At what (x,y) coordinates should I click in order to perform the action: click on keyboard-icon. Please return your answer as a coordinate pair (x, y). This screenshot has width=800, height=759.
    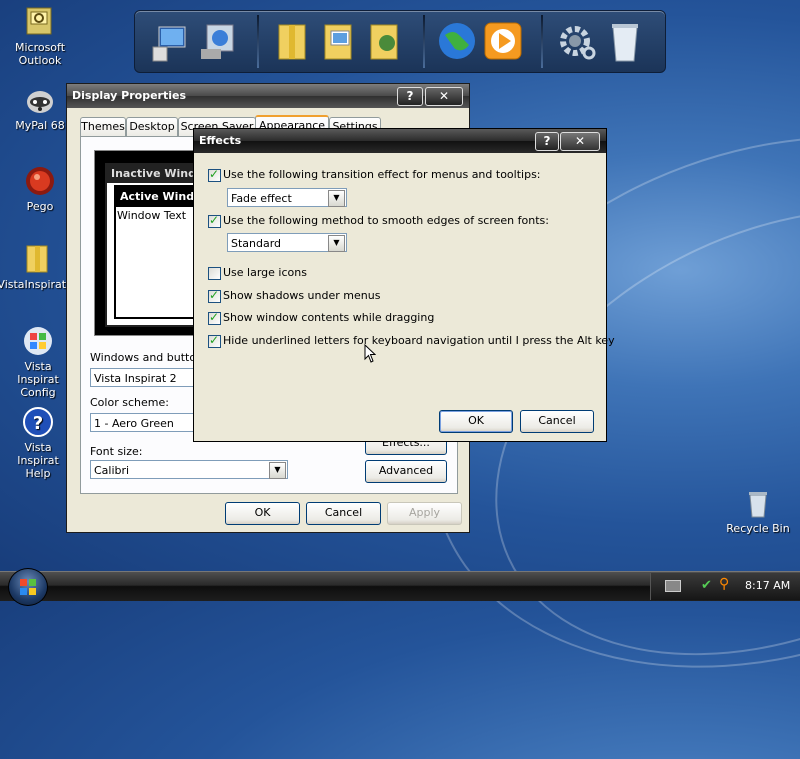
    Looking at the image, I should click on (673, 586).